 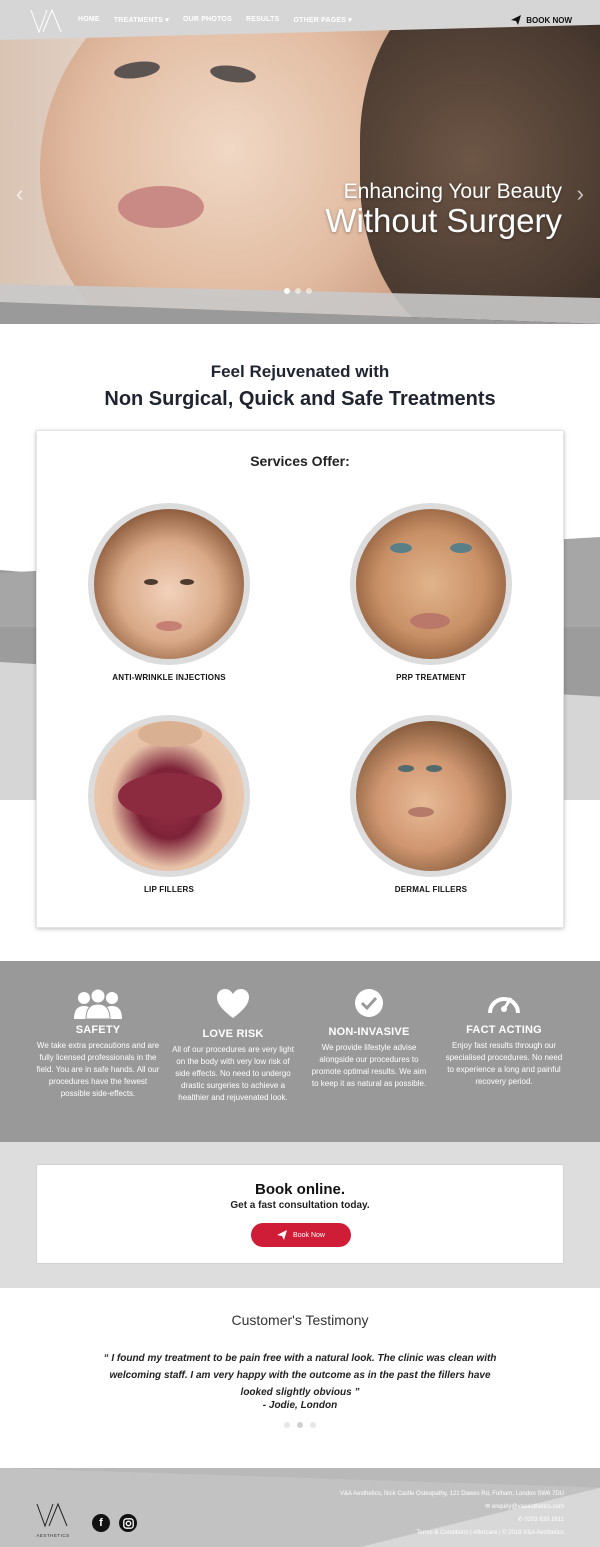 I want to click on footer-phone-text: 0203 633 1611, so click(x=544, y=1520).